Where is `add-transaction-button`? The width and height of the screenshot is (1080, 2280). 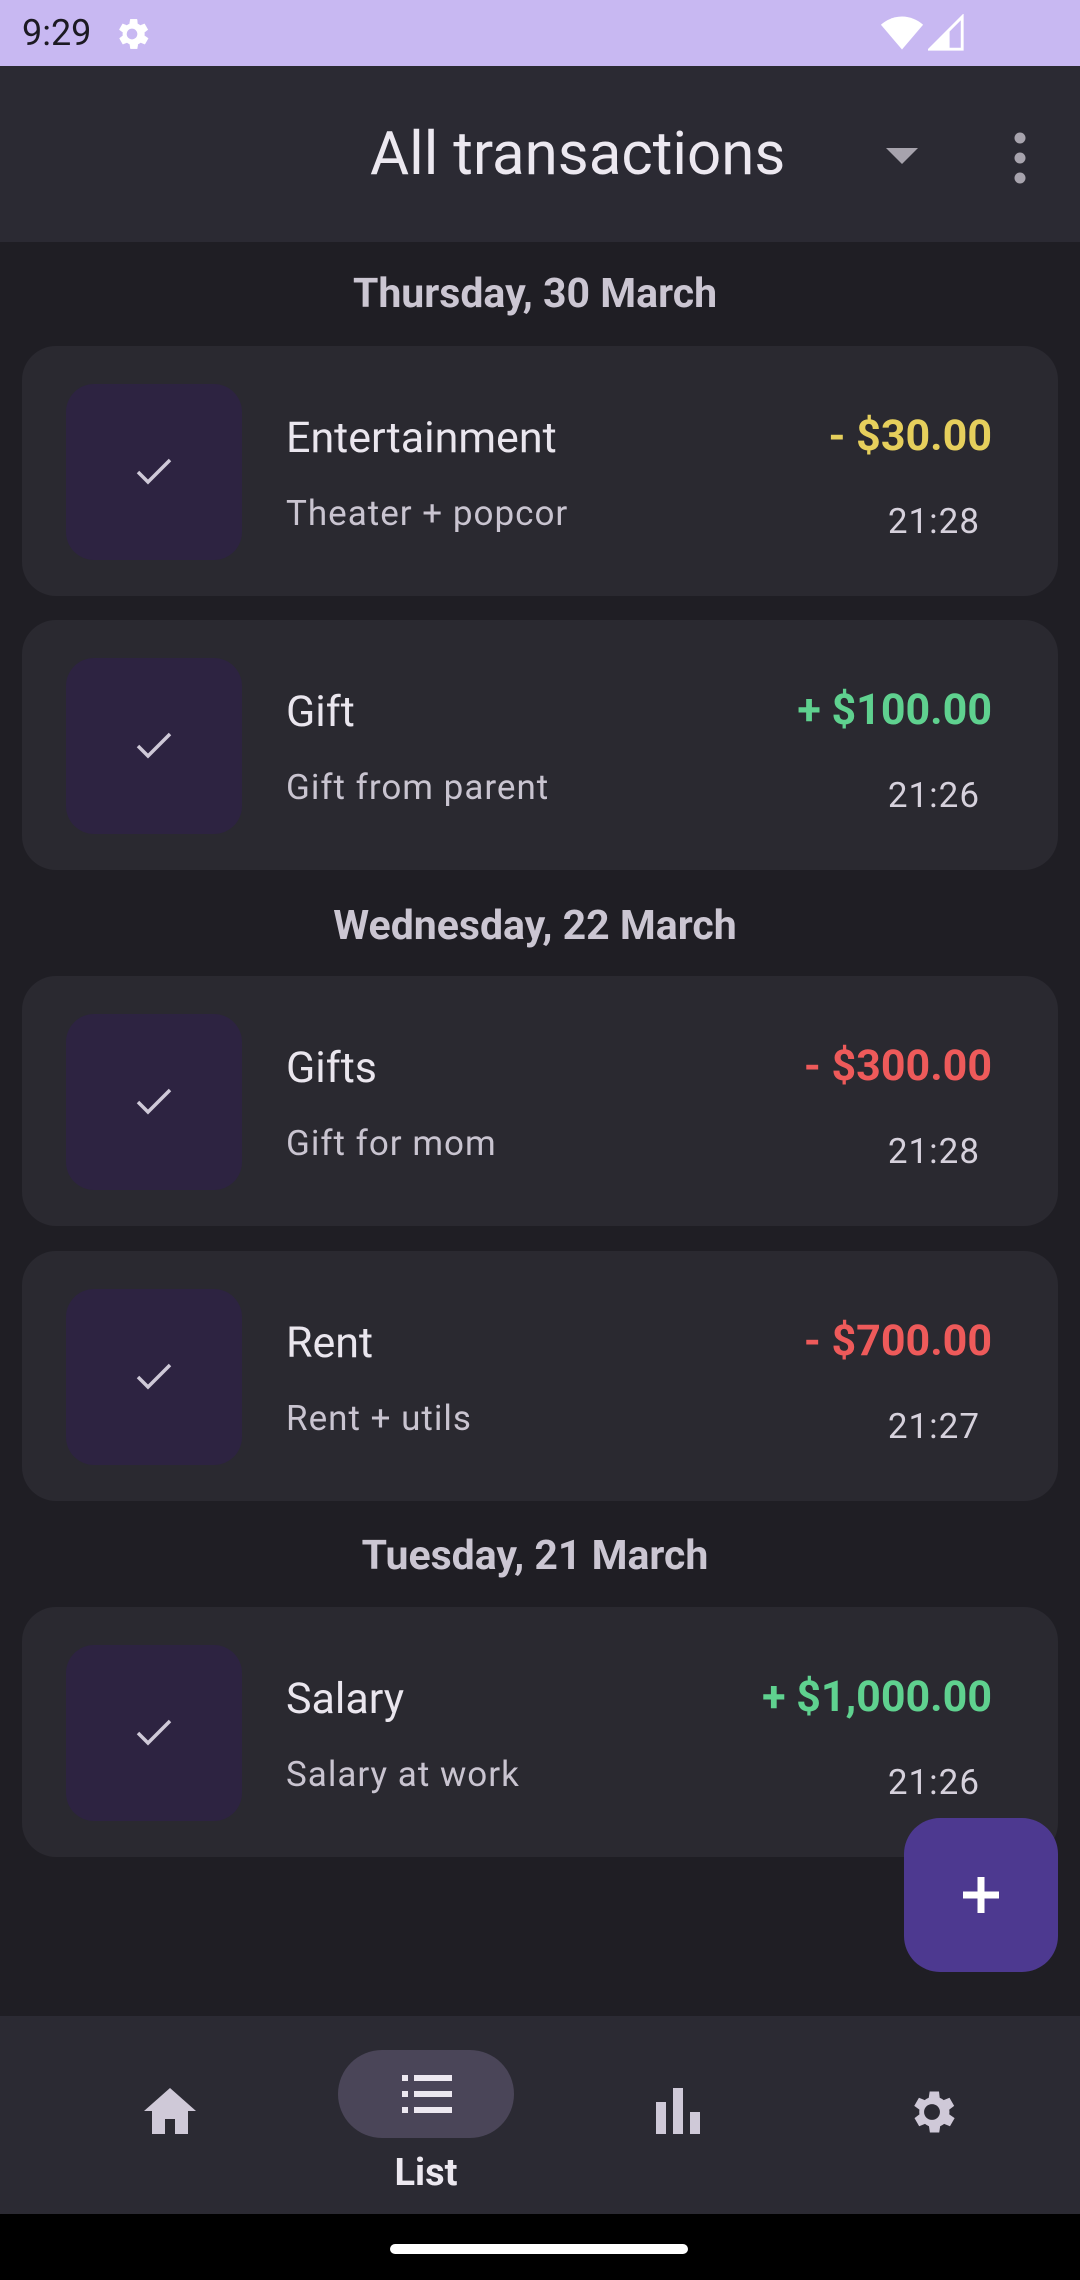 add-transaction-button is located at coordinates (981, 1895).